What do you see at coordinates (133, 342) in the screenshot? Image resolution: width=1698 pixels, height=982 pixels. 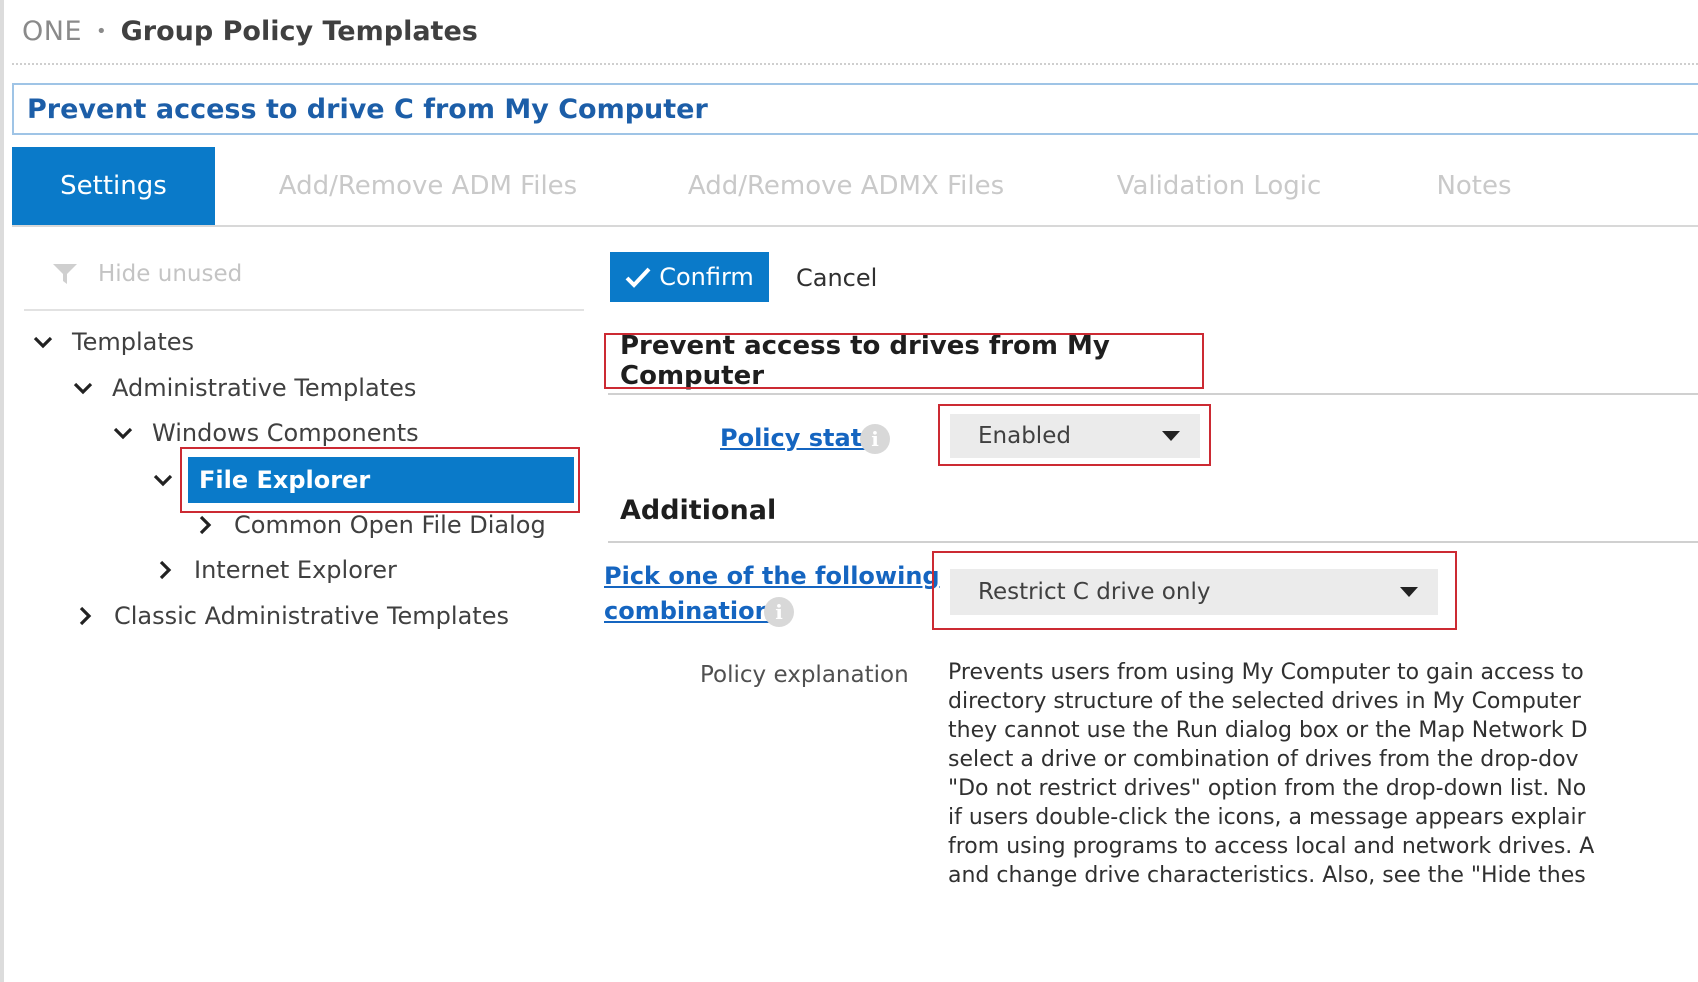 I see `tree-node-label: Templates` at bounding box center [133, 342].